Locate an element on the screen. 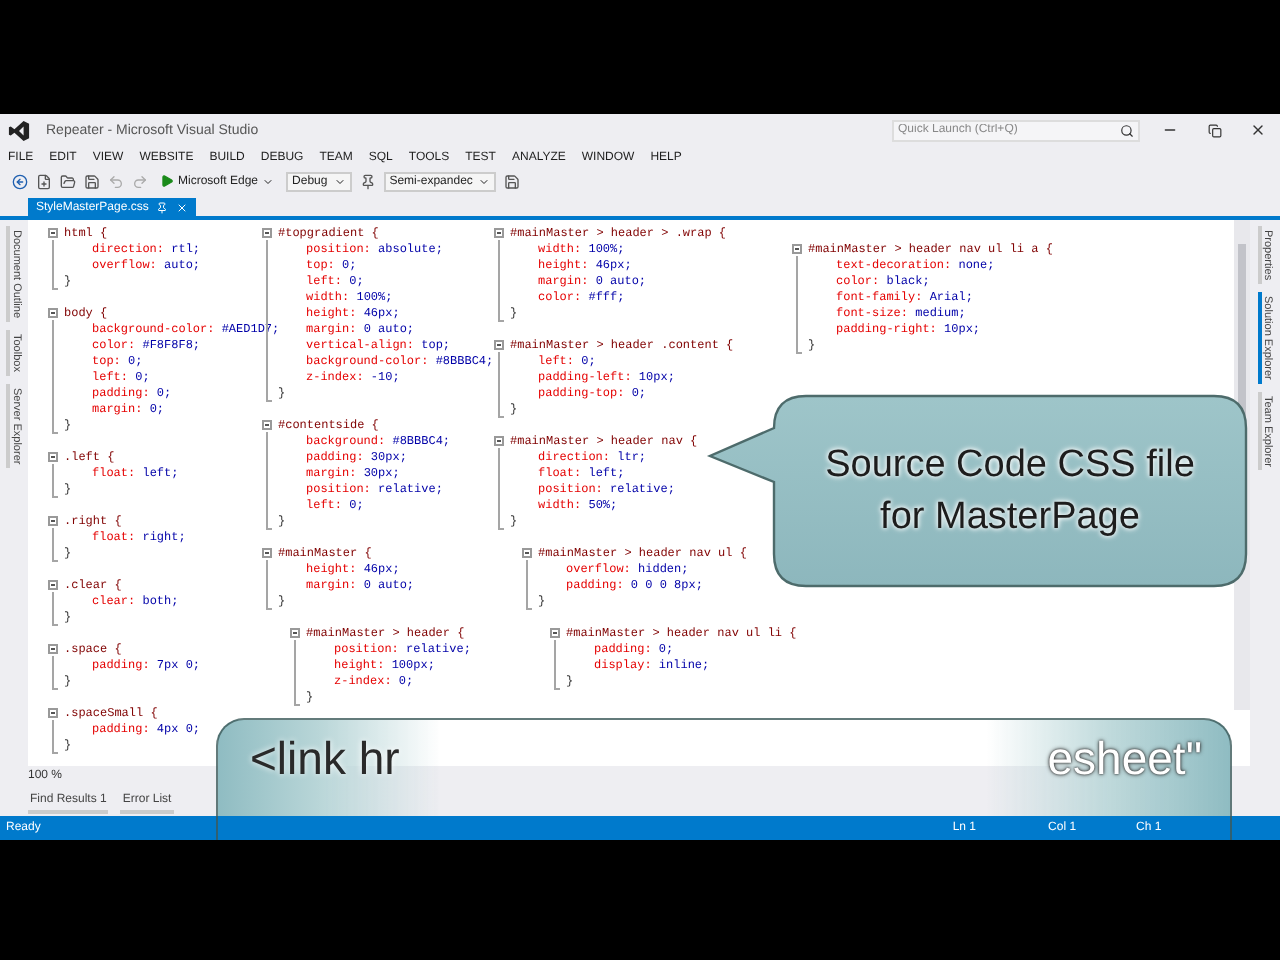 This screenshot has width=1280, height=960. new-file-icon is located at coordinates (44, 181).